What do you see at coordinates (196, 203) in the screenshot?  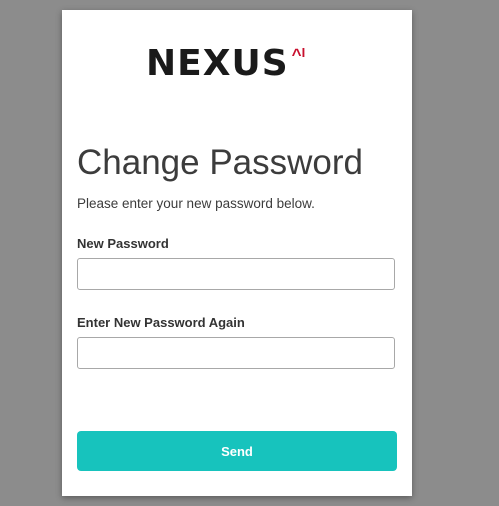 I see `page-subtitle: Please enter your new password below.` at bounding box center [196, 203].